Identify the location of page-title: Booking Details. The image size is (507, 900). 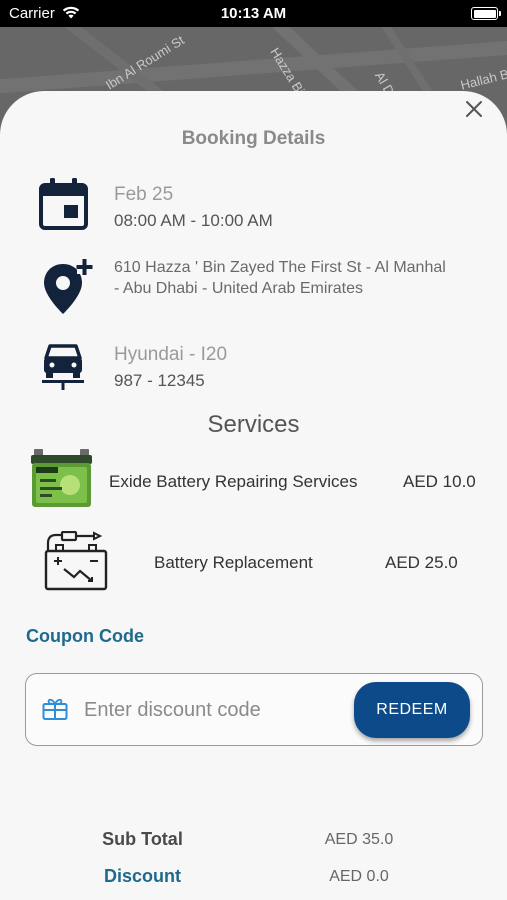
(253, 138).